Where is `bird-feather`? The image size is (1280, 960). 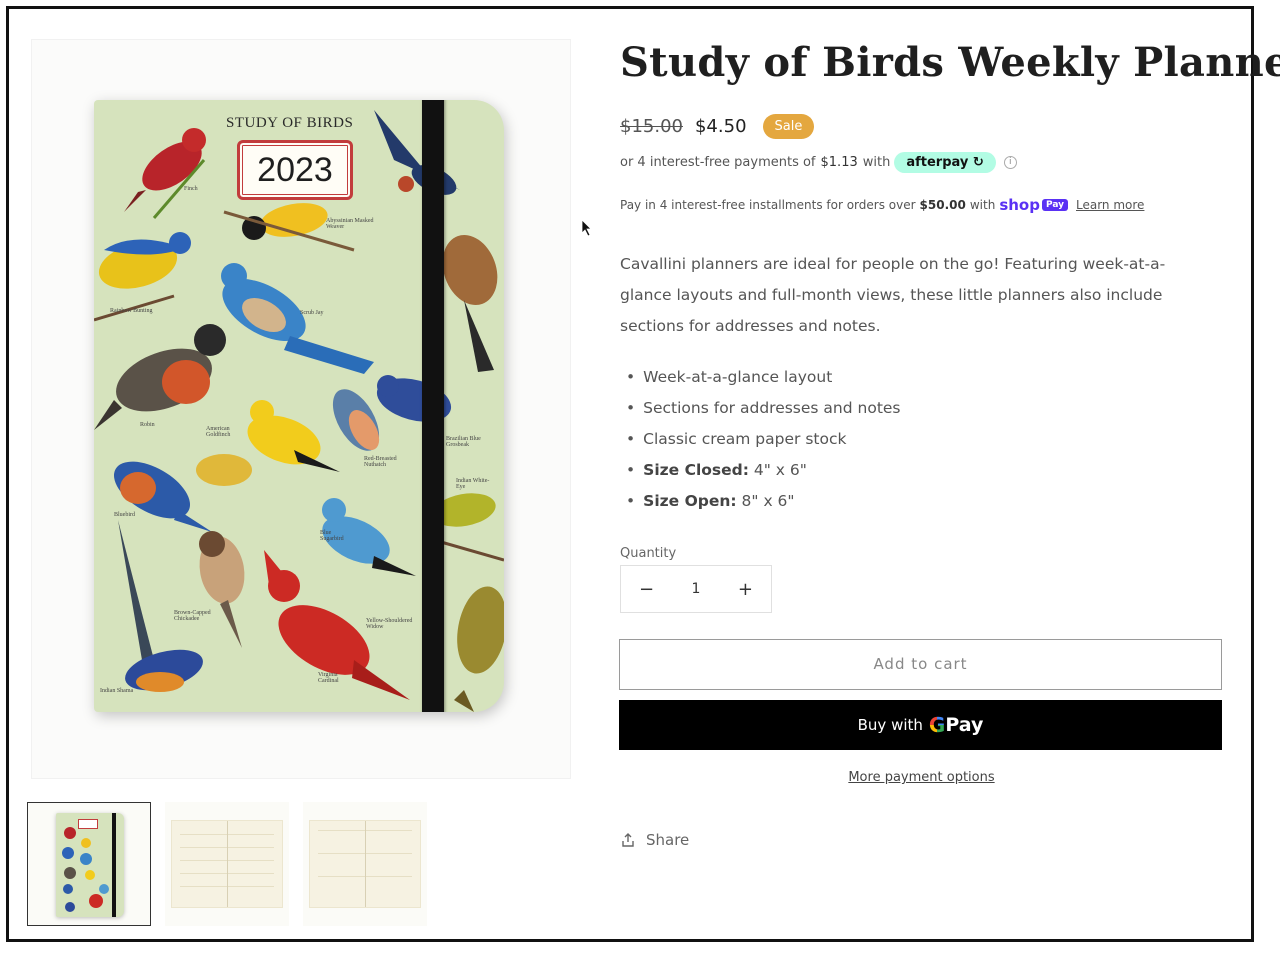
bird-feather is located at coordinates (136, 590).